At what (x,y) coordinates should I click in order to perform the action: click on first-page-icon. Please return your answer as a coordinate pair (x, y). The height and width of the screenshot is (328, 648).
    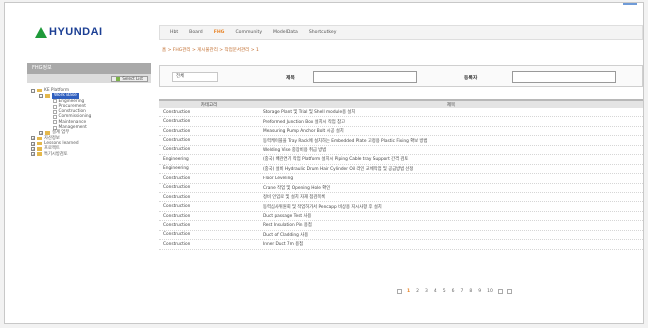
    Looking at the image, I should click on (399, 291).